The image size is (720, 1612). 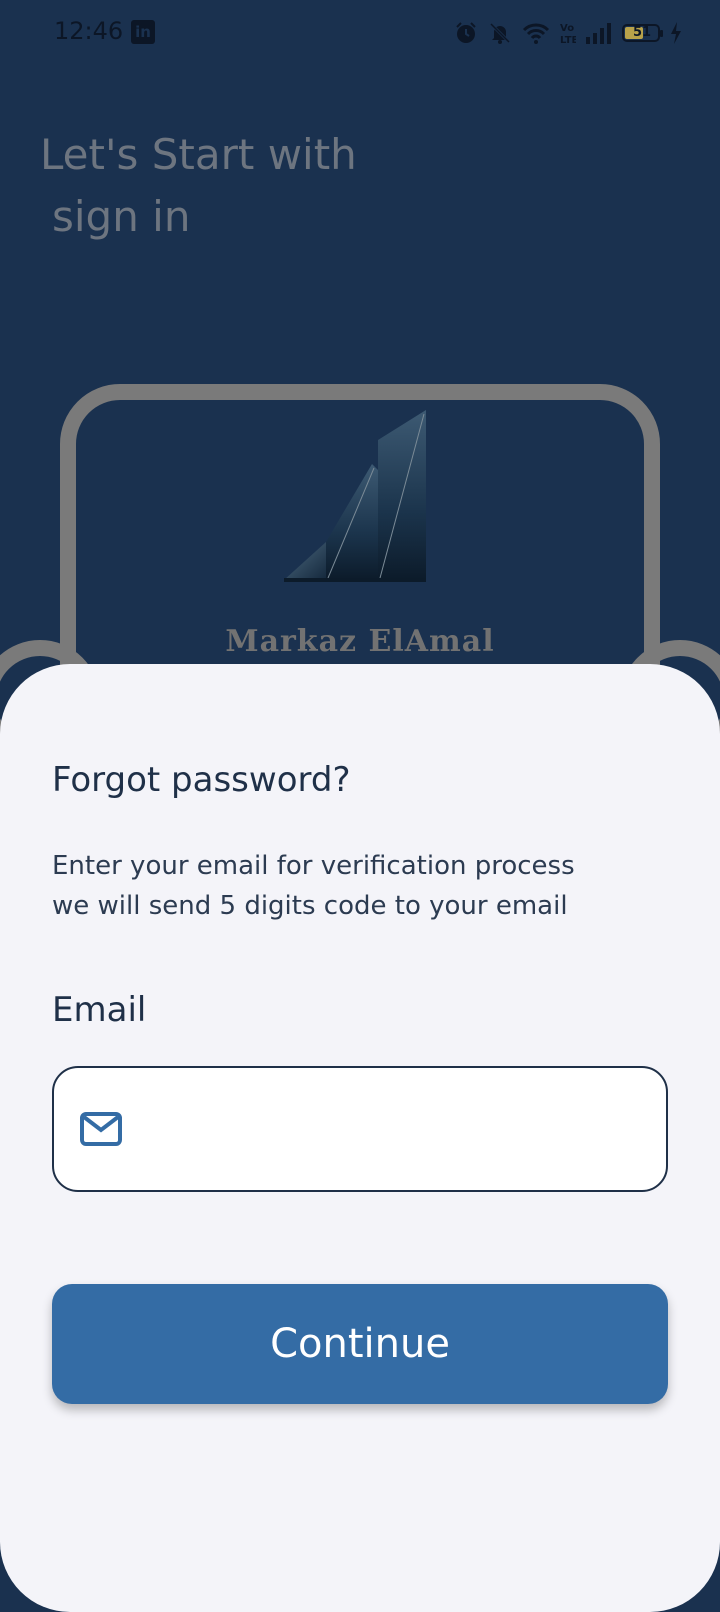 What do you see at coordinates (198, 186) in the screenshot?
I see `welcome-heading: Let's Start with sign in` at bounding box center [198, 186].